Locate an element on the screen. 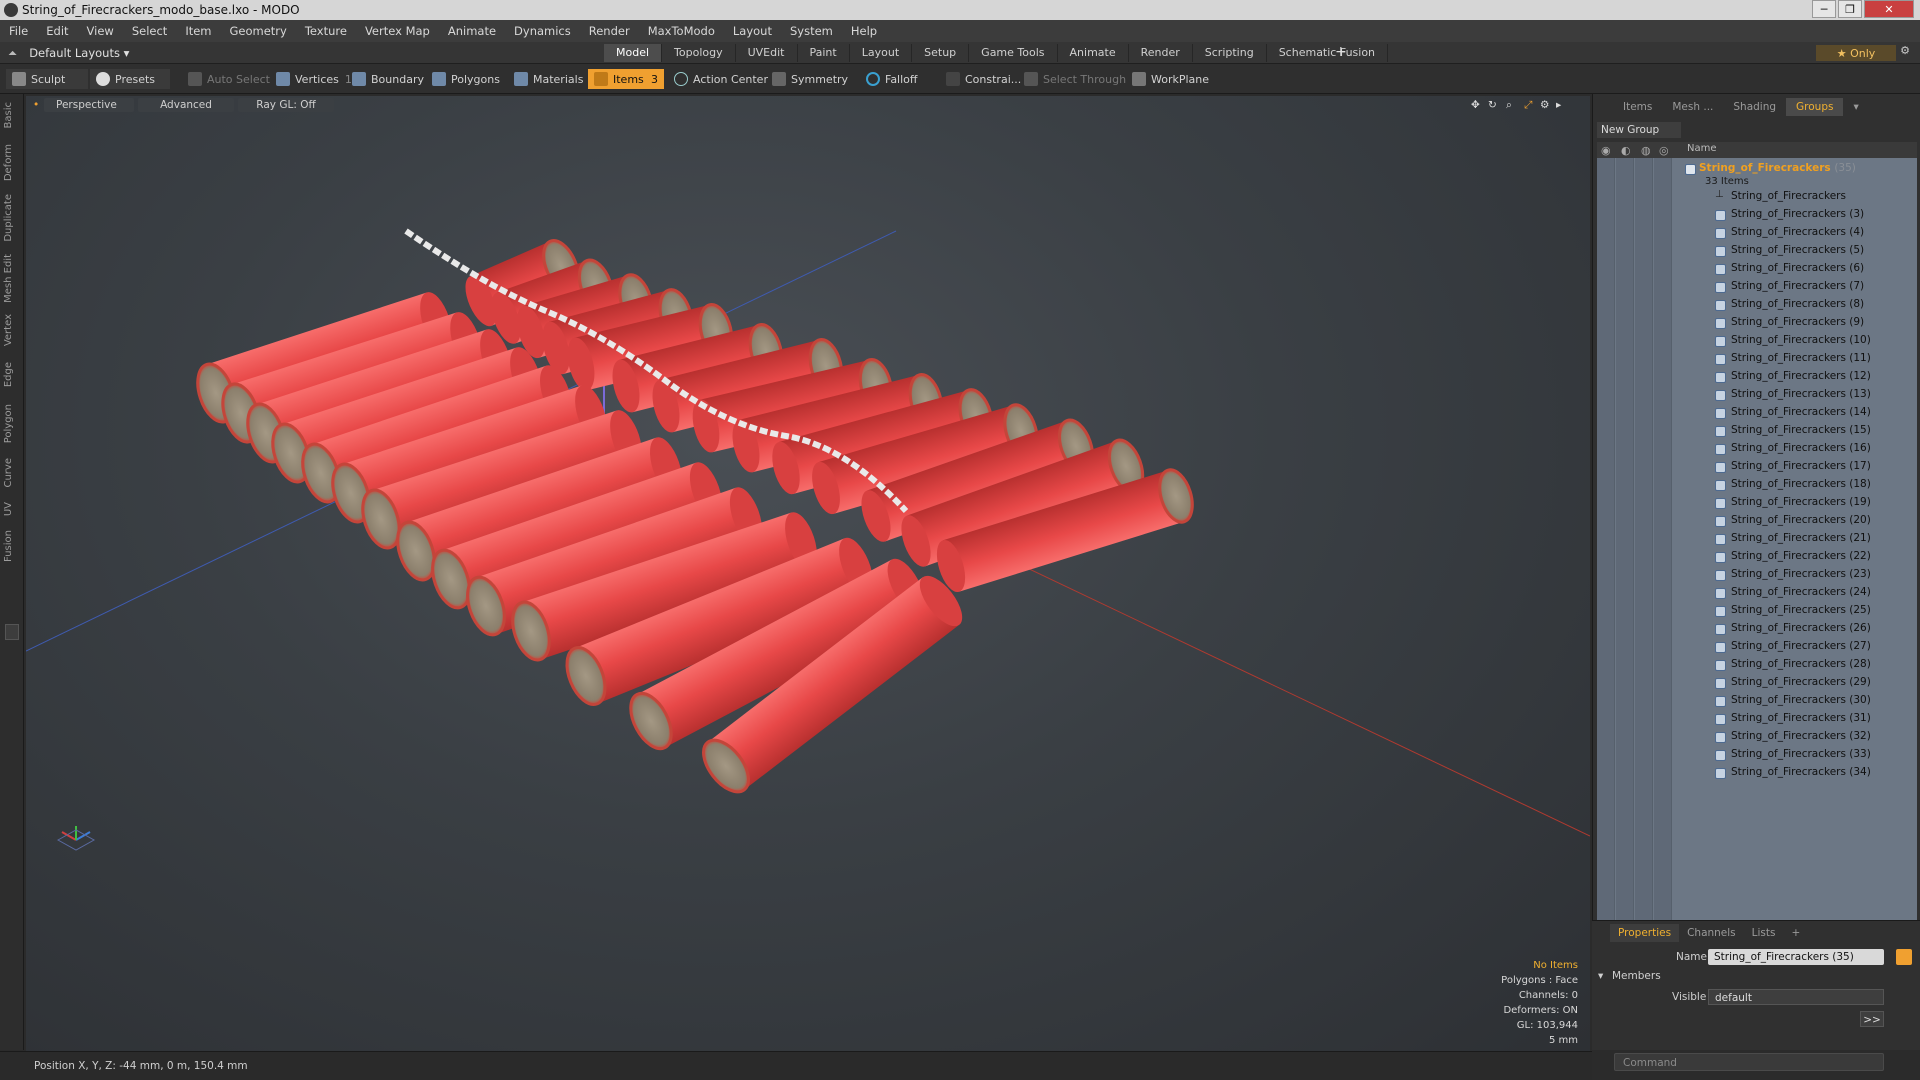 This screenshot has width=1920, height=1080. group-item-row: String_of_Firecrackers (20) is located at coordinates (1757, 521).